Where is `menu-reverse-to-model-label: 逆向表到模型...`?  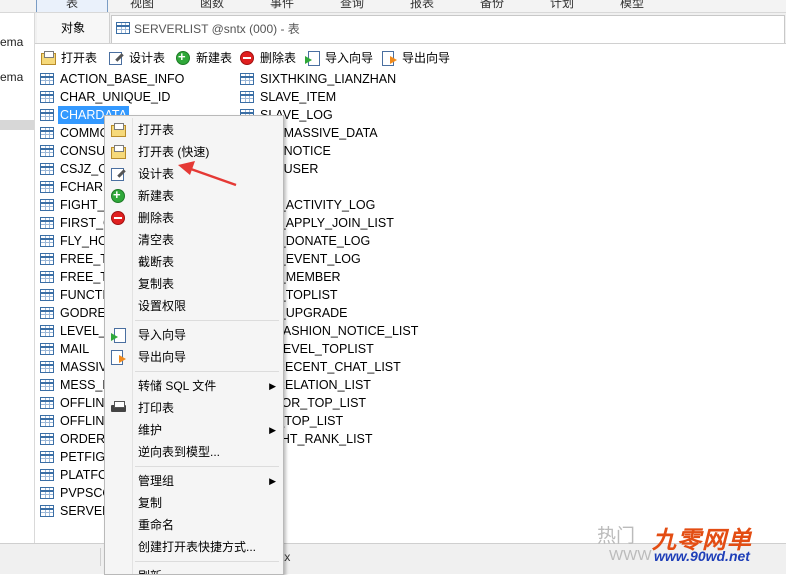
menu-reverse-to-model-label: 逆向表到模型... is located at coordinates (179, 452).